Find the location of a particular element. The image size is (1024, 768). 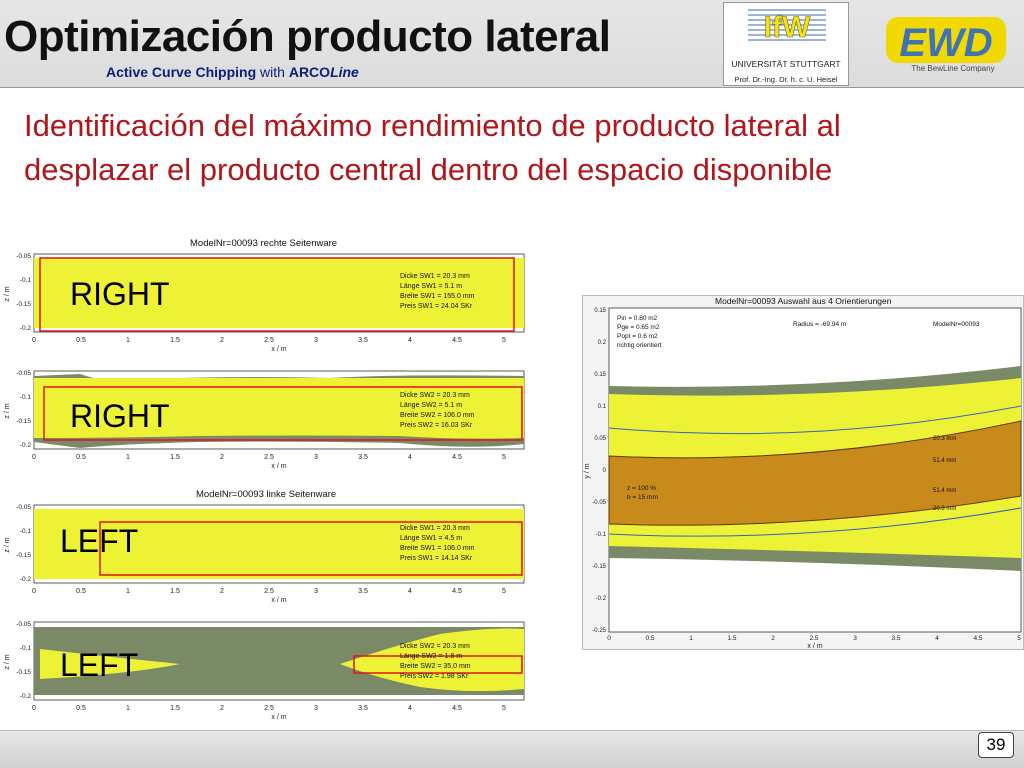

orientation-model: ModelNr=00093 is located at coordinates (956, 324).